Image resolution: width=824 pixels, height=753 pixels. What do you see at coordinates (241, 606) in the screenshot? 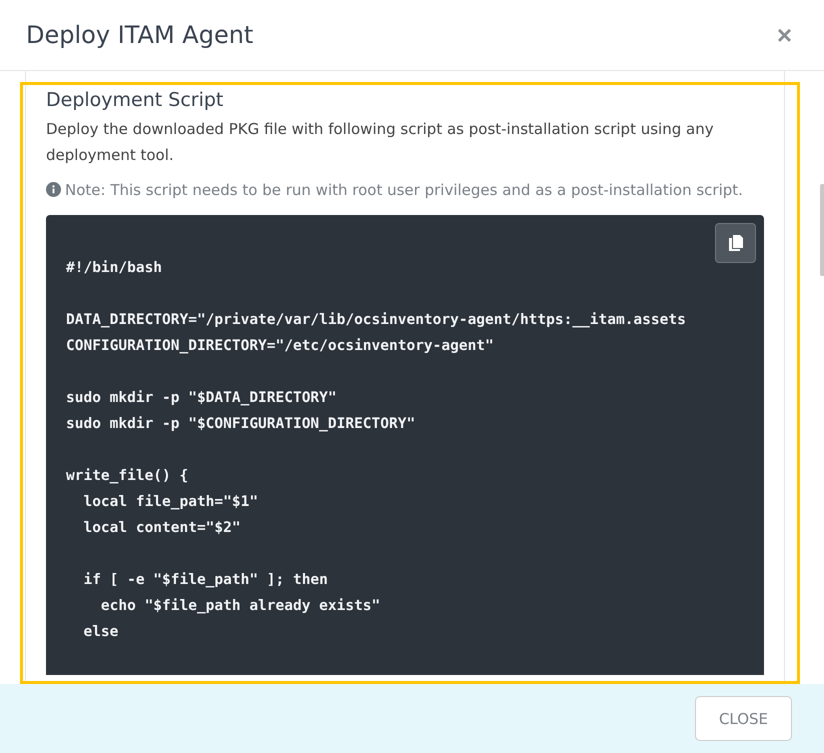
I see `code-line: echo "$file_path already exists"` at bounding box center [241, 606].